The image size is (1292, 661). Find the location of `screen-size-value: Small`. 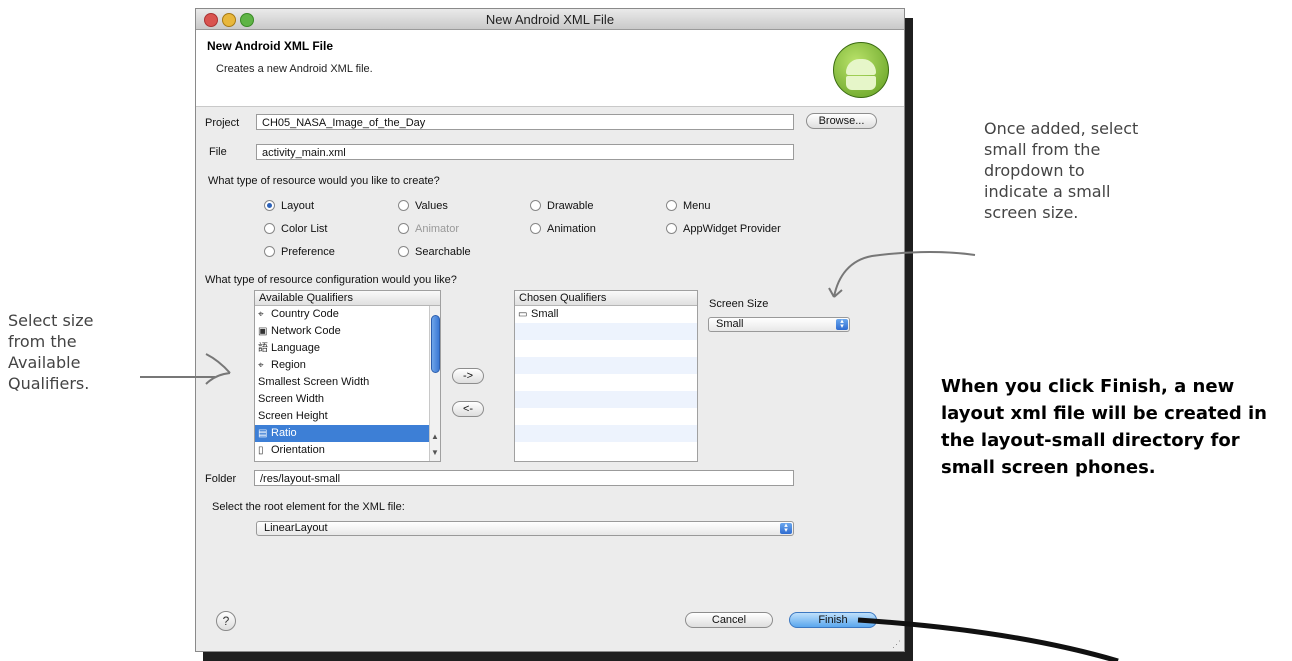

screen-size-value: Small is located at coordinates (730, 324).